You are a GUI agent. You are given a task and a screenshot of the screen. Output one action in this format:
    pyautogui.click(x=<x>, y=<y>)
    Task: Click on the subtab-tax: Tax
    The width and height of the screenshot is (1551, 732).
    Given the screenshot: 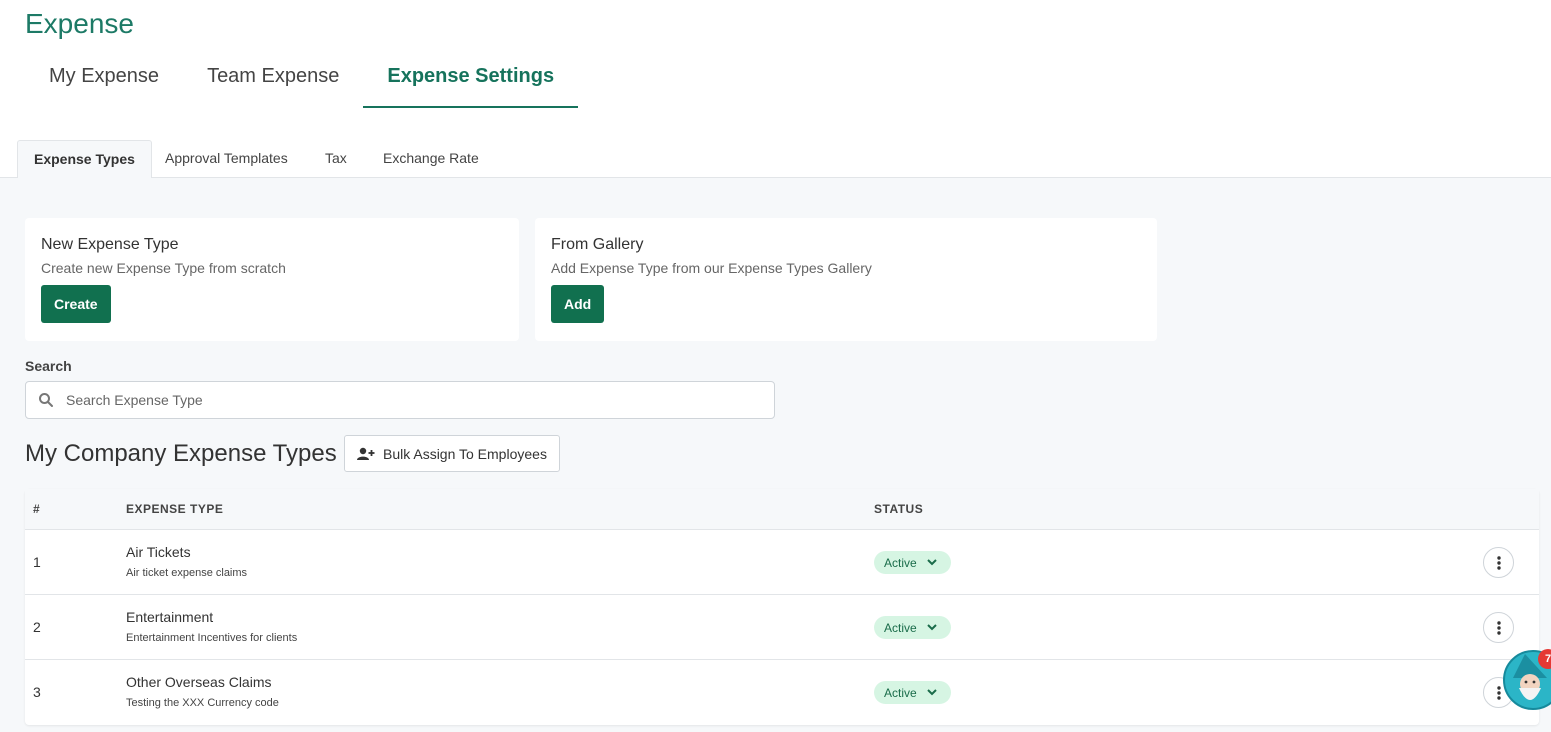 What is the action you would take?
    pyautogui.click(x=336, y=159)
    